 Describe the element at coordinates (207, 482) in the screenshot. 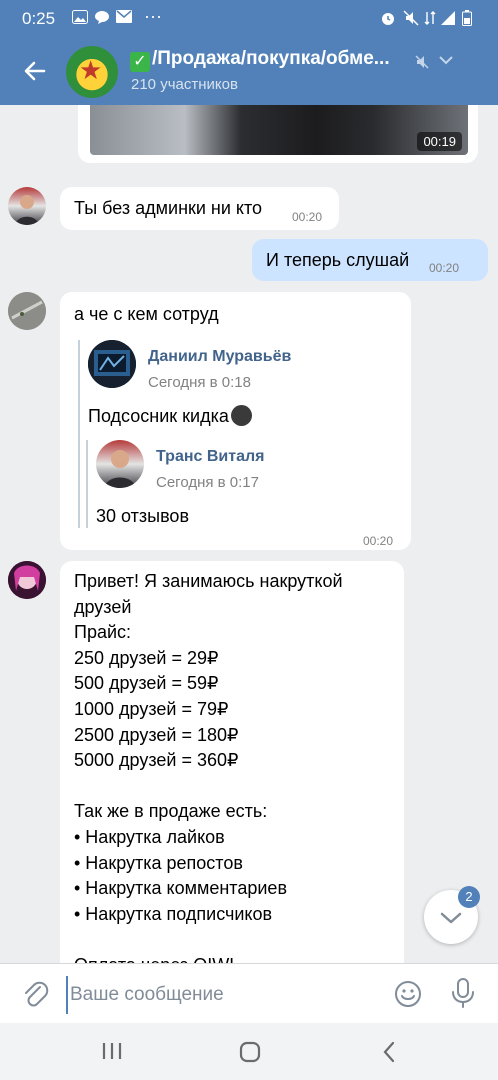

I see `nested-forward-date: Сегодня в 0:17` at that location.